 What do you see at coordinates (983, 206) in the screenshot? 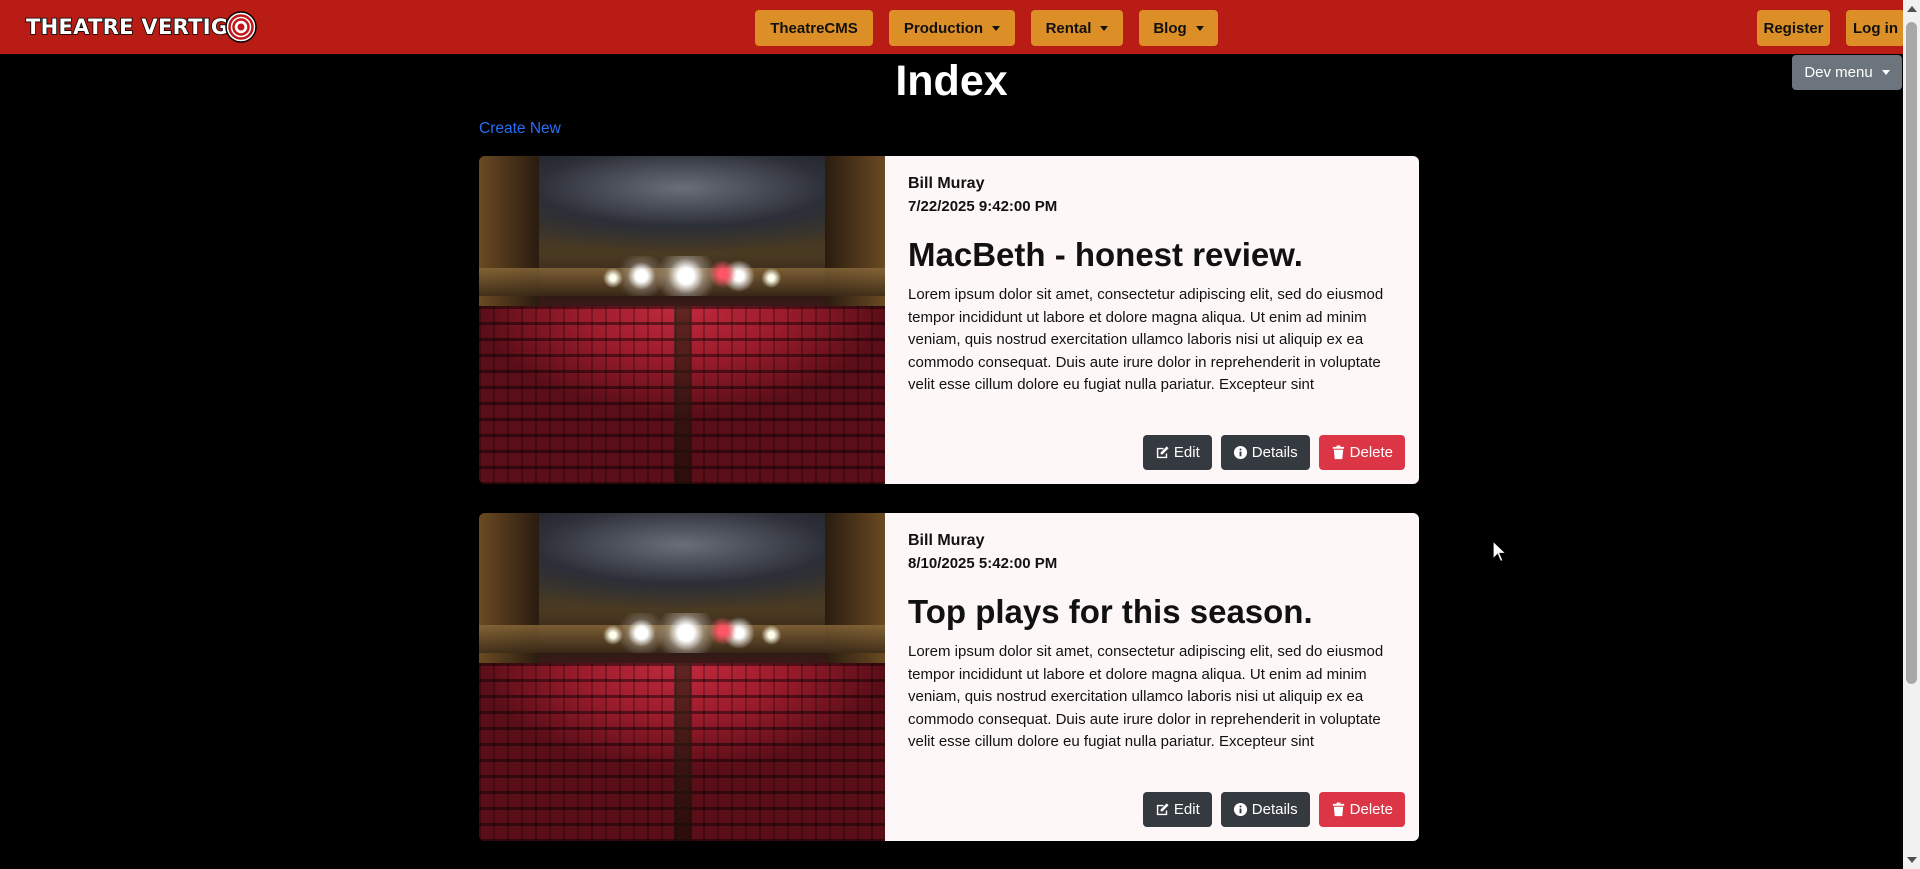
I see `post-date: 7/22/2025 9:42:00 PM` at bounding box center [983, 206].